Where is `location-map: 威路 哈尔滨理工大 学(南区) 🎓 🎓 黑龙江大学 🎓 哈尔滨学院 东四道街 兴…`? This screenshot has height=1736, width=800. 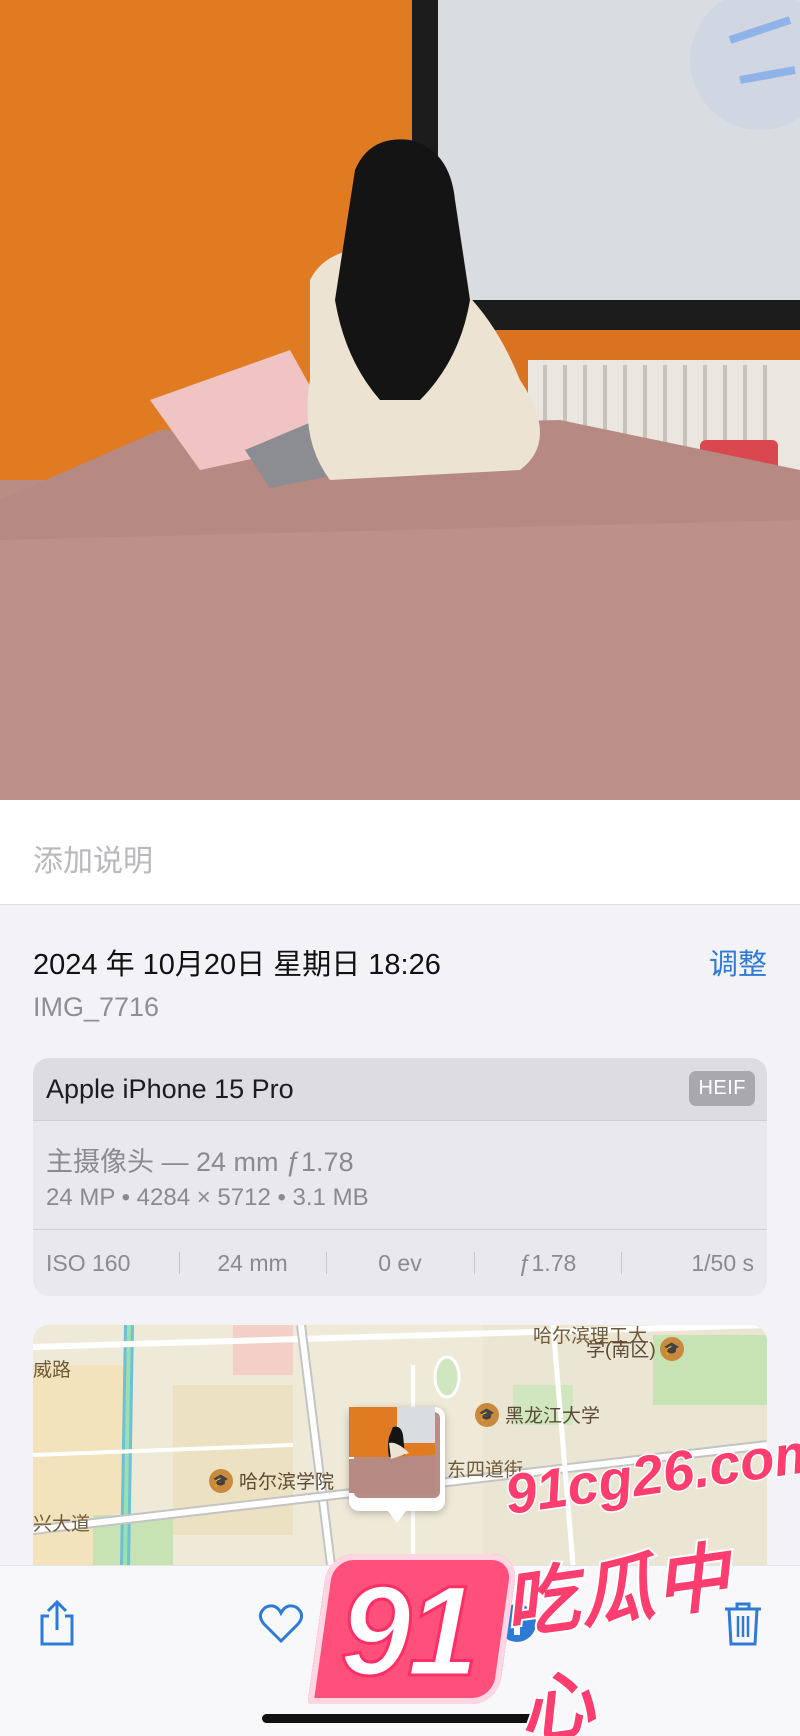
location-map: 威路 哈尔滨理工大 学(南区) 🎓 🎓 黑龙江大学 🎓 哈尔滨学院 东四道街 兴… is located at coordinates (400, 1445).